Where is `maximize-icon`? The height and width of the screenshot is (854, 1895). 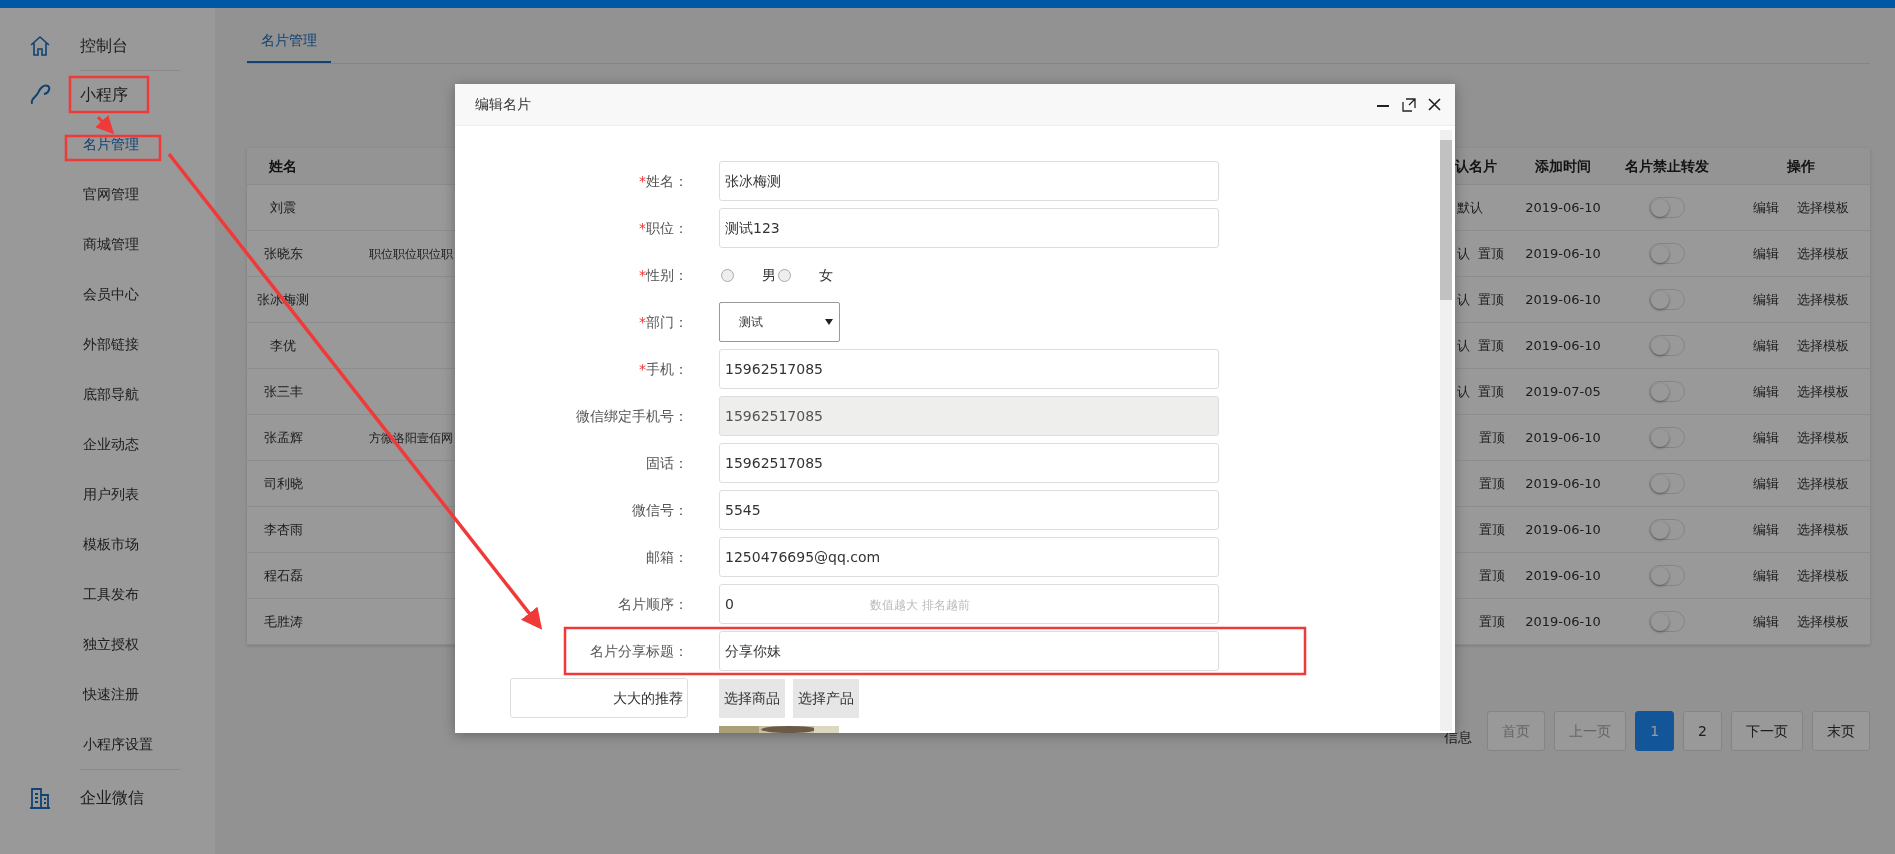 maximize-icon is located at coordinates (1409, 104).